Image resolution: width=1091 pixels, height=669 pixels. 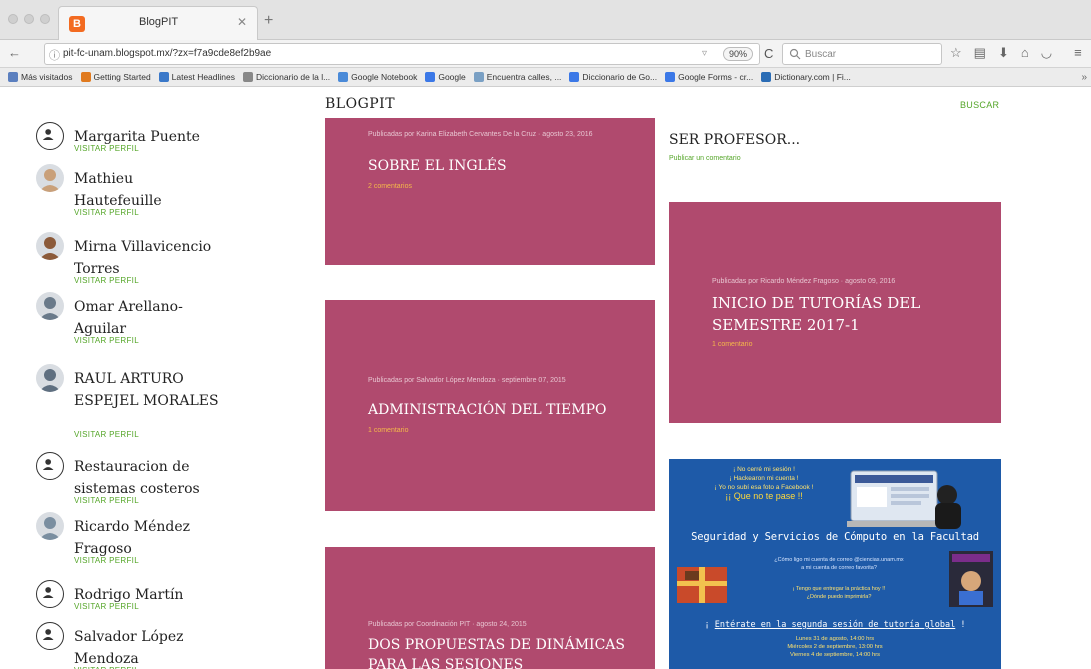 What do you see at coordinates (971, 579) in the screenshot?
I see `book-cover-illustration` at bounding box center [971, 579].